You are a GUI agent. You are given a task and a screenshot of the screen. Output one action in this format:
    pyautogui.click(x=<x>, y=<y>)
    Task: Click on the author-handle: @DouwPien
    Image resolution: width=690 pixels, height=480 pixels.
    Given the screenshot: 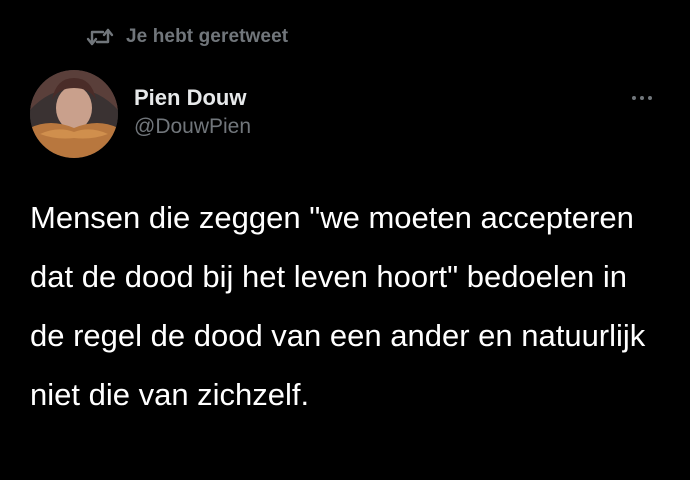 What is the action you would take?
    pyautogui.click(x=192, y=127)
    